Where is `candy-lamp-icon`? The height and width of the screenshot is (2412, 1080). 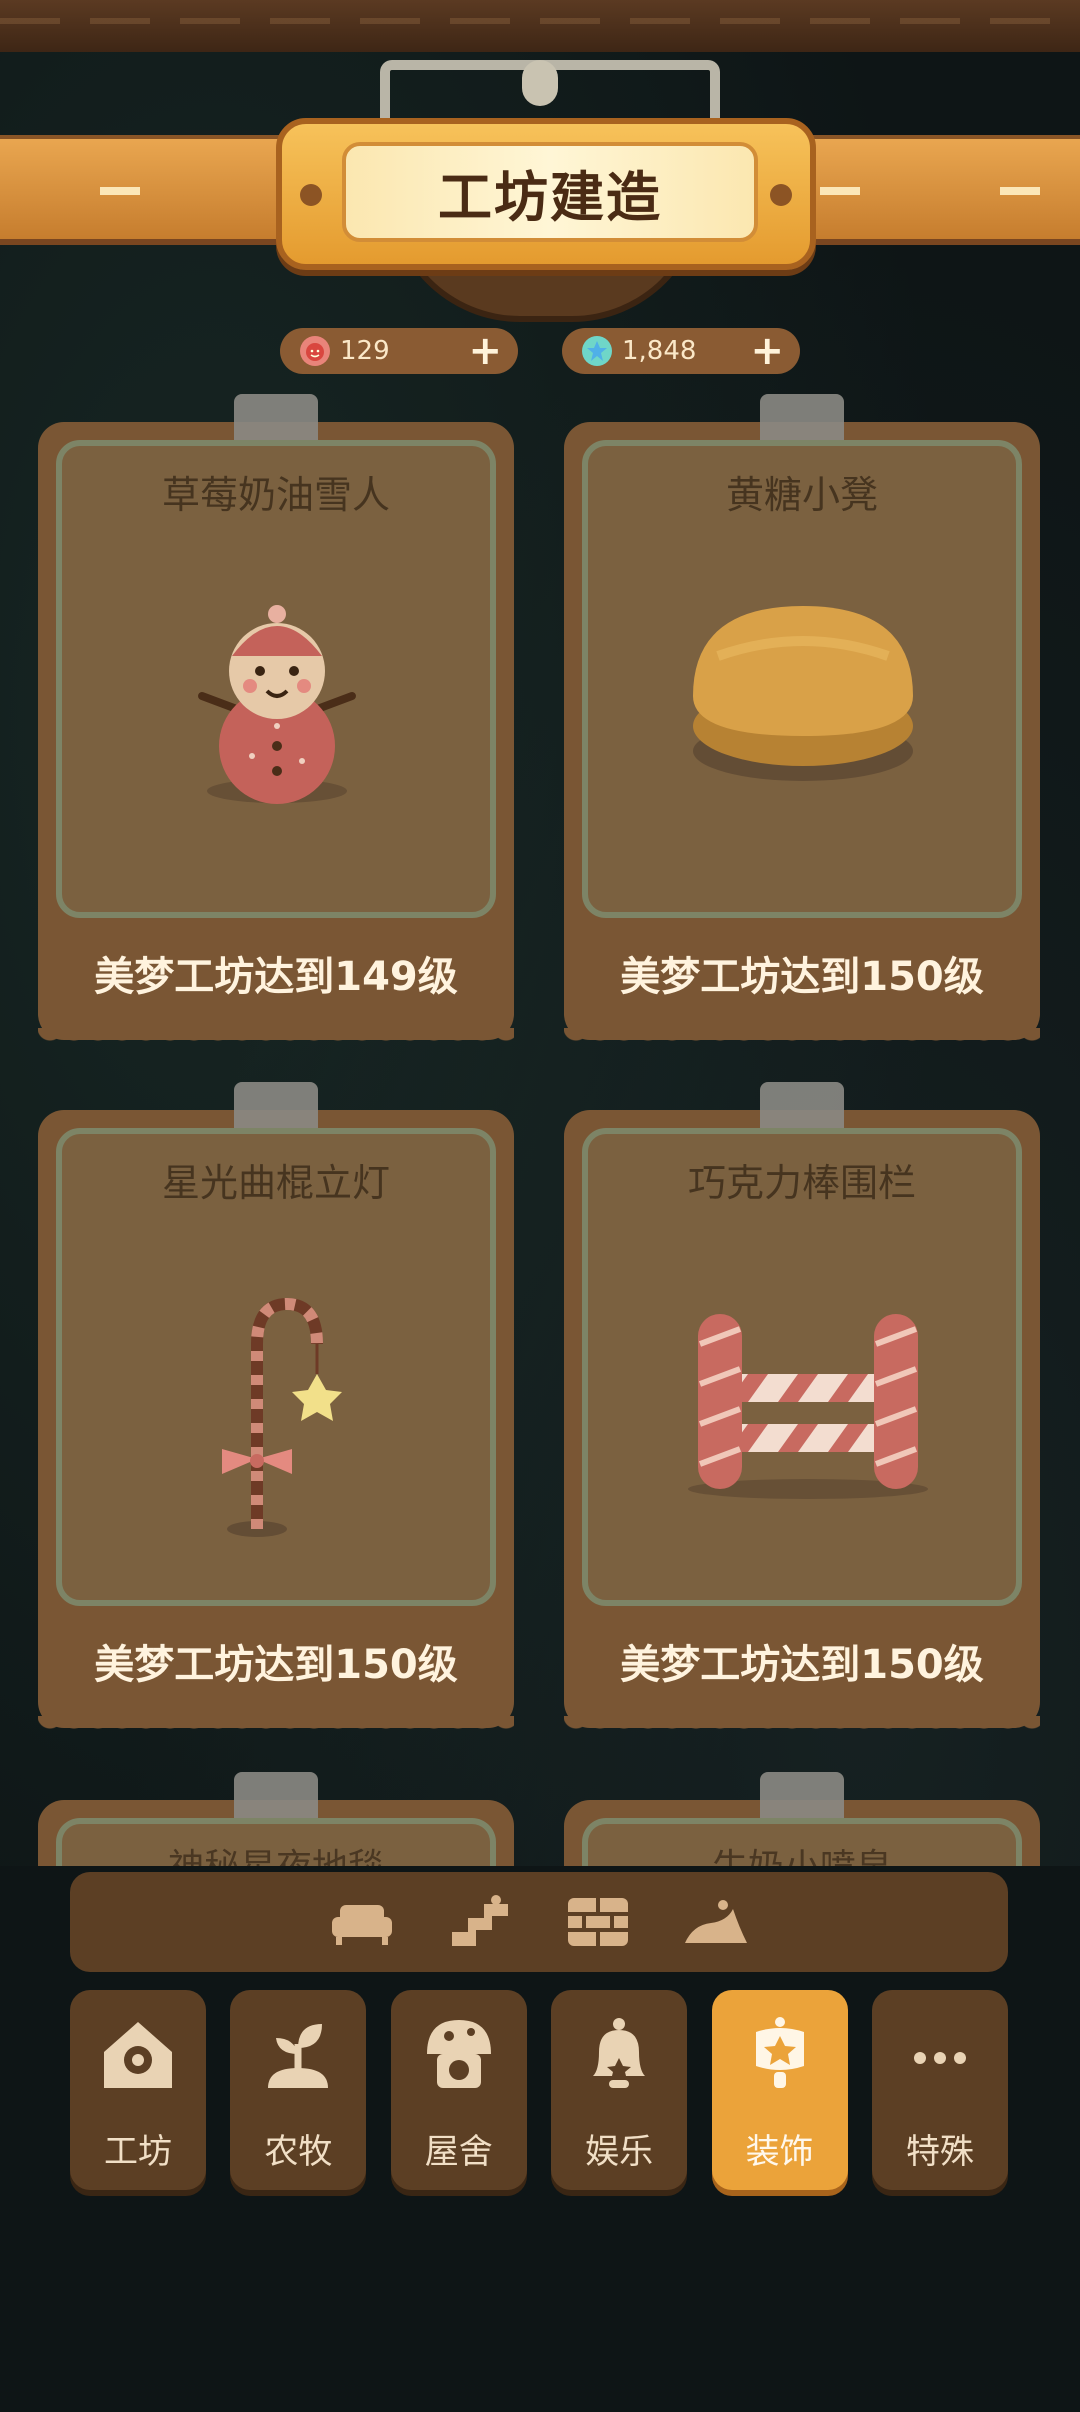 candy-lamp-icon is located at coordinates (282, 1417).